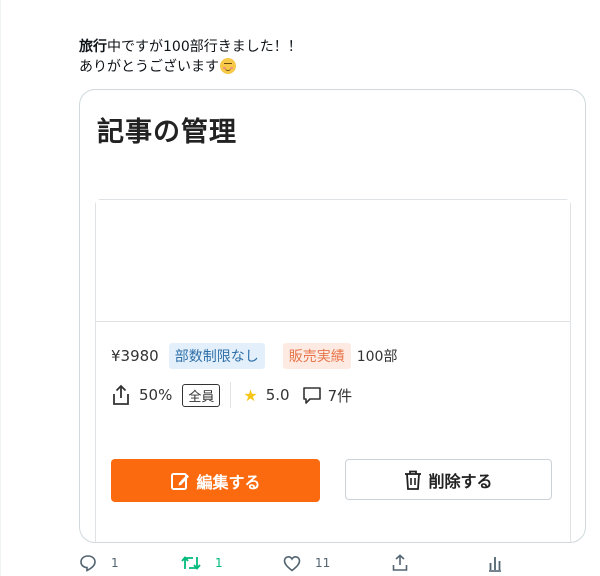 This screenshot has width=600, height=576. What do you see at coordinates (311, 395) in the screenshot?
I see `comment-icon` at bounding box center [311, 395].